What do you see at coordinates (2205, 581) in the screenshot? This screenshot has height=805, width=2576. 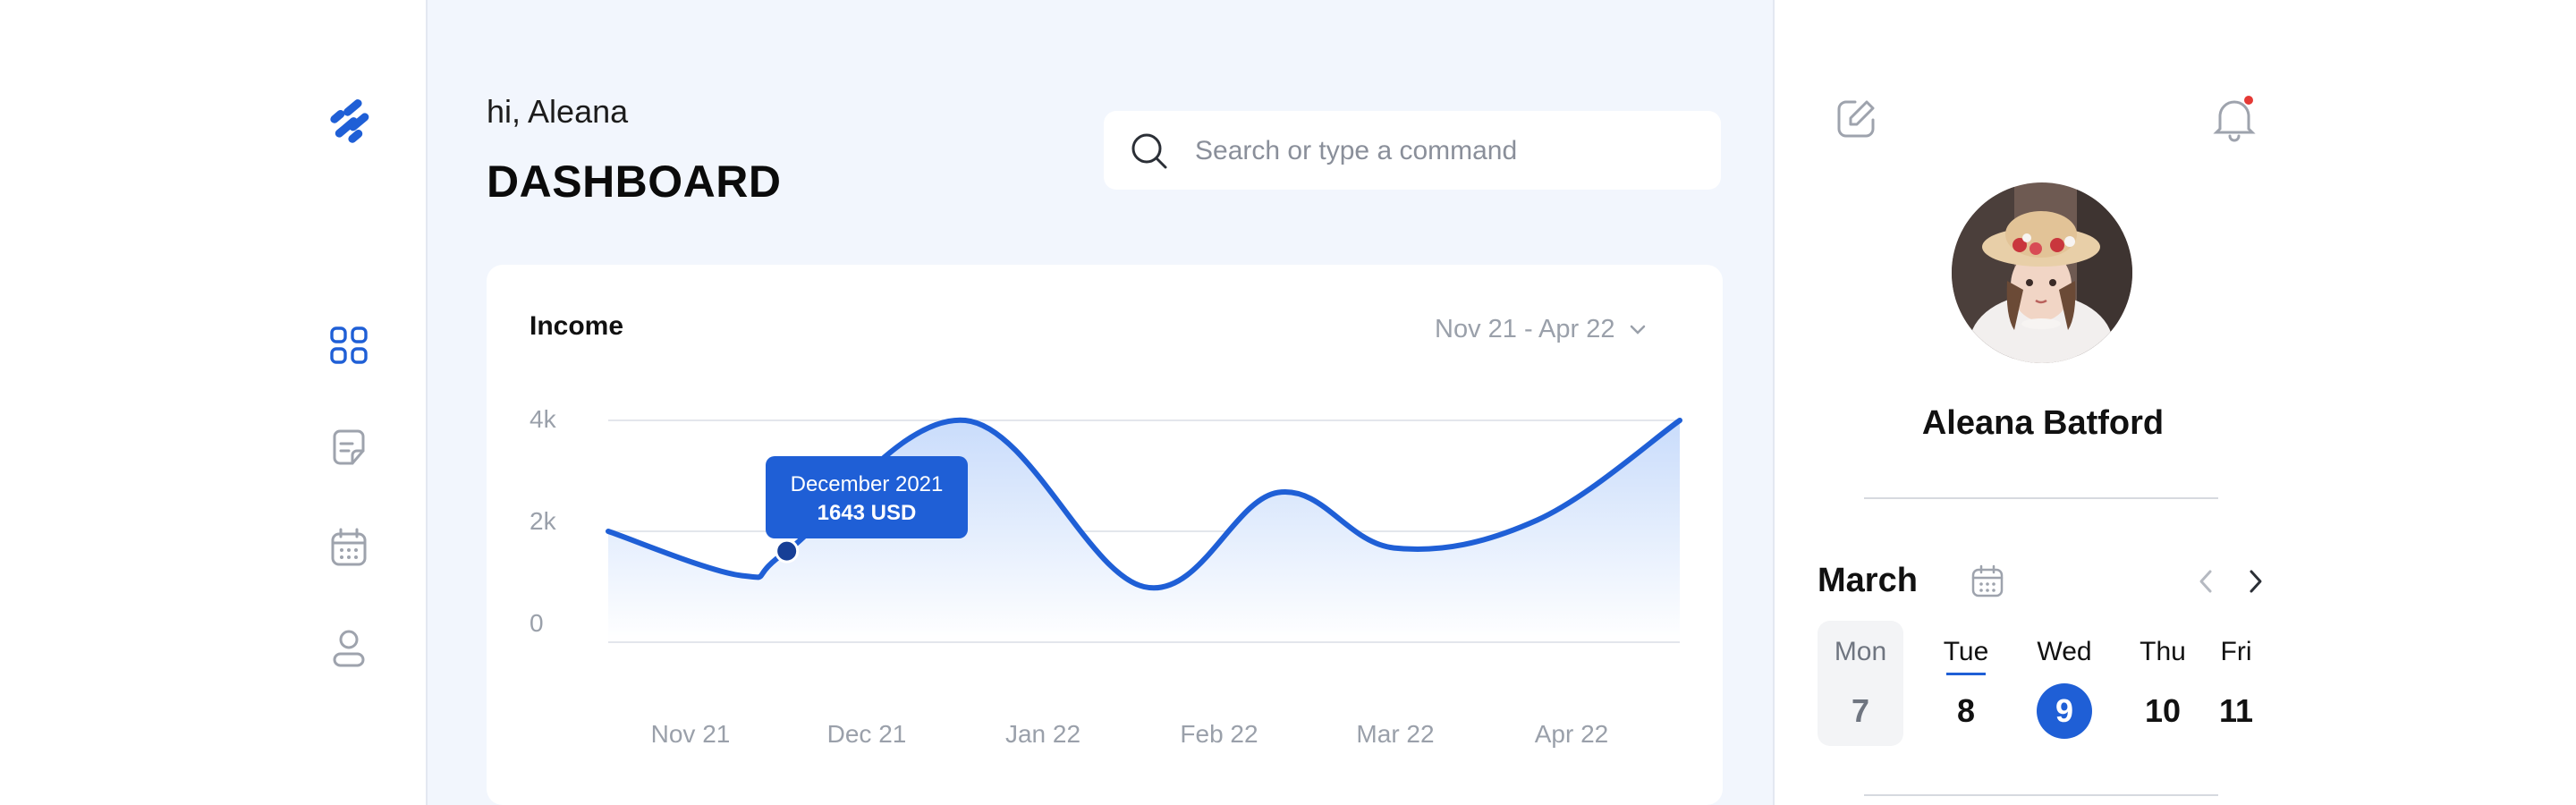 I see `prev-month-button` at bounding box center [2205, 581].